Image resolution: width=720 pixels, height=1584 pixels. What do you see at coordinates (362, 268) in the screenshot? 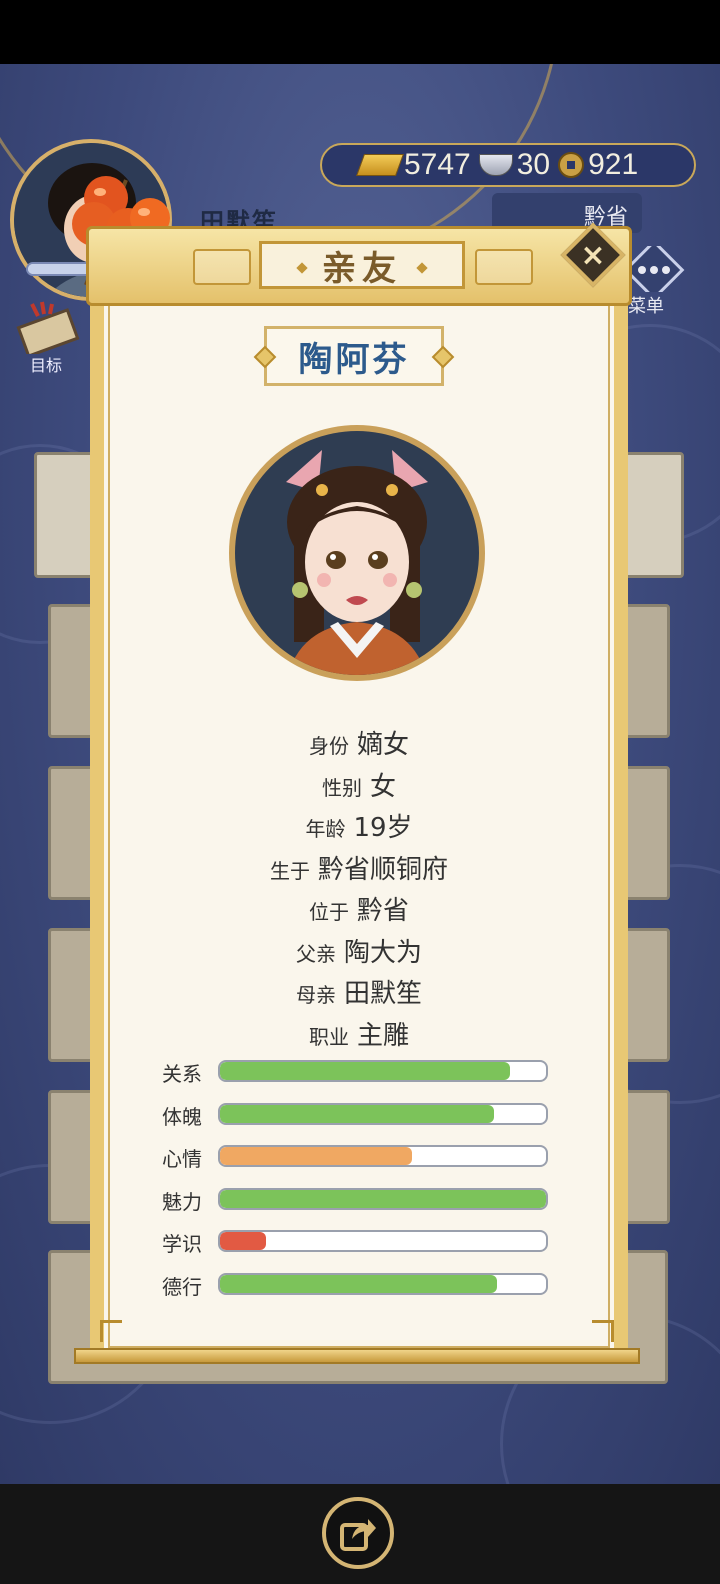
I see `dialog-title: 亲友` at bounding box center [362, 268].